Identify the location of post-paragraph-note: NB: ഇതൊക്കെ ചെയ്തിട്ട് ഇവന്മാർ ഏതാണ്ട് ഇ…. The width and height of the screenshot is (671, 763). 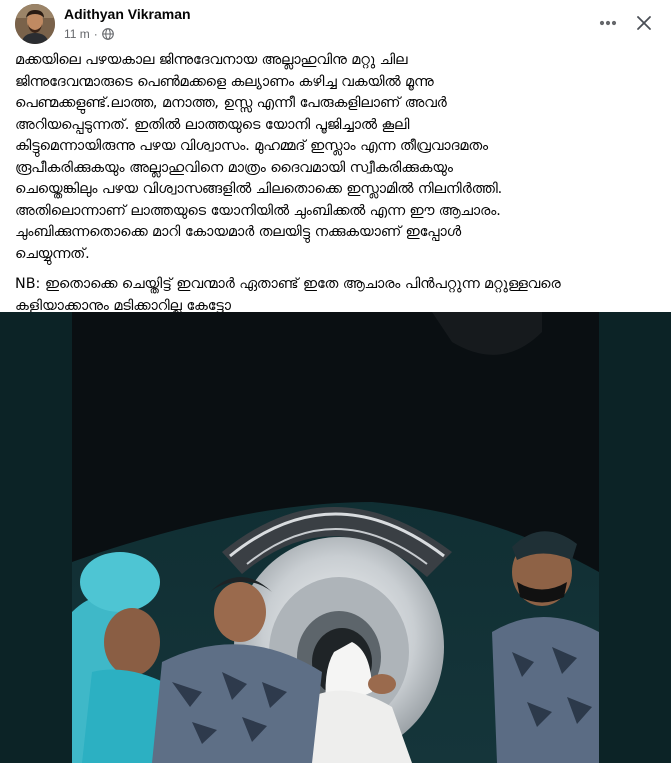
(288, 295).